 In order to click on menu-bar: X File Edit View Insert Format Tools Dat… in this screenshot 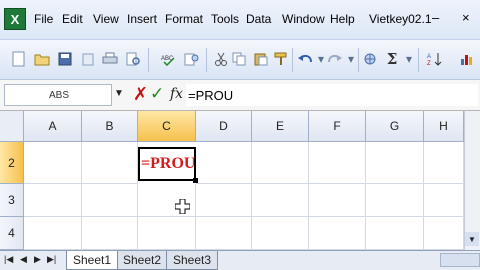, I will do `click(240, 20)`.